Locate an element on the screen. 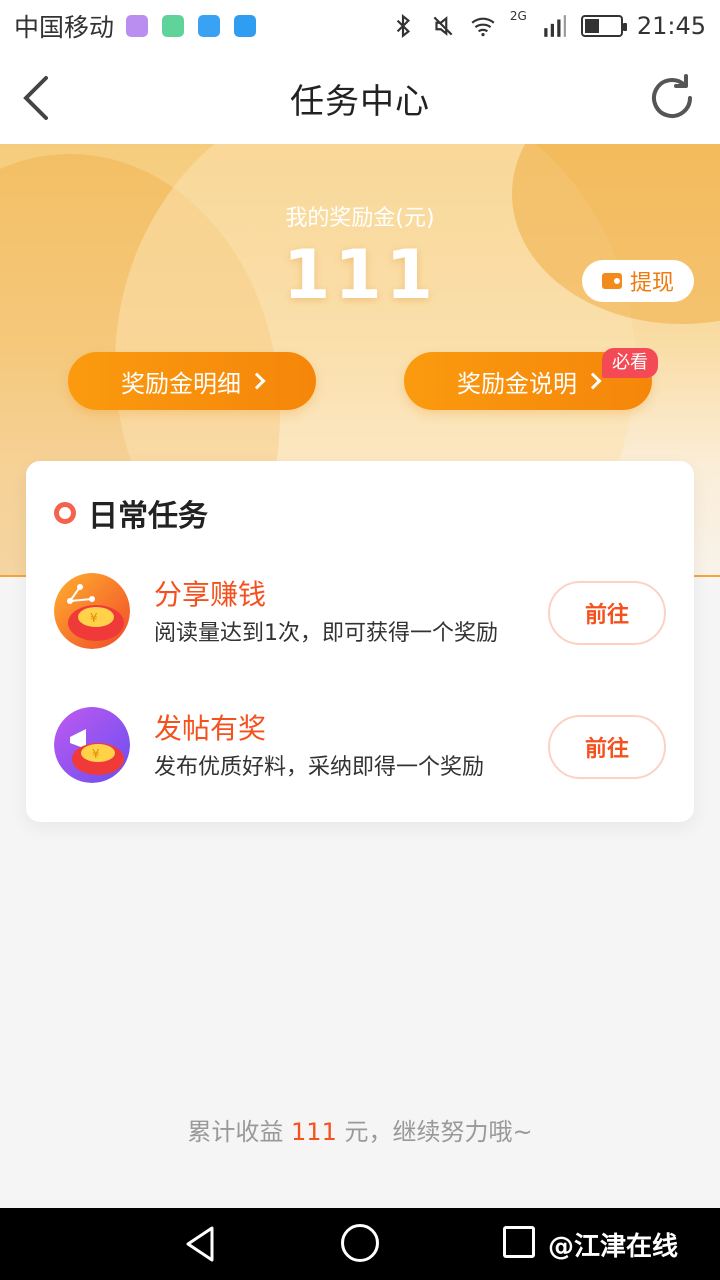 The width and height of the screenshot is (720, 1280). task-description: 阅读量达到1次，即可获得一个奖励 is located at coordinates (326, 633).